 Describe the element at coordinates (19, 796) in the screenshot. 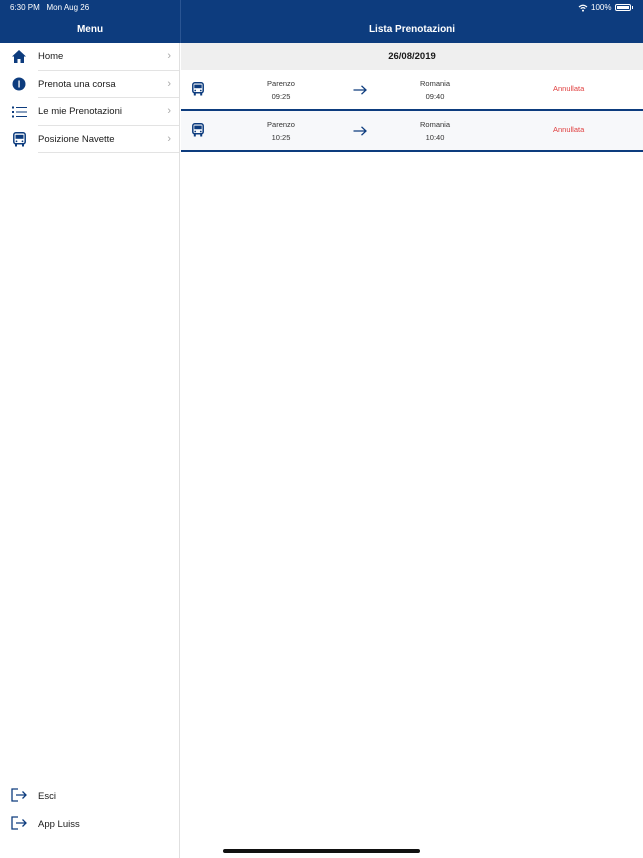

I see `logout-icon` at that location.